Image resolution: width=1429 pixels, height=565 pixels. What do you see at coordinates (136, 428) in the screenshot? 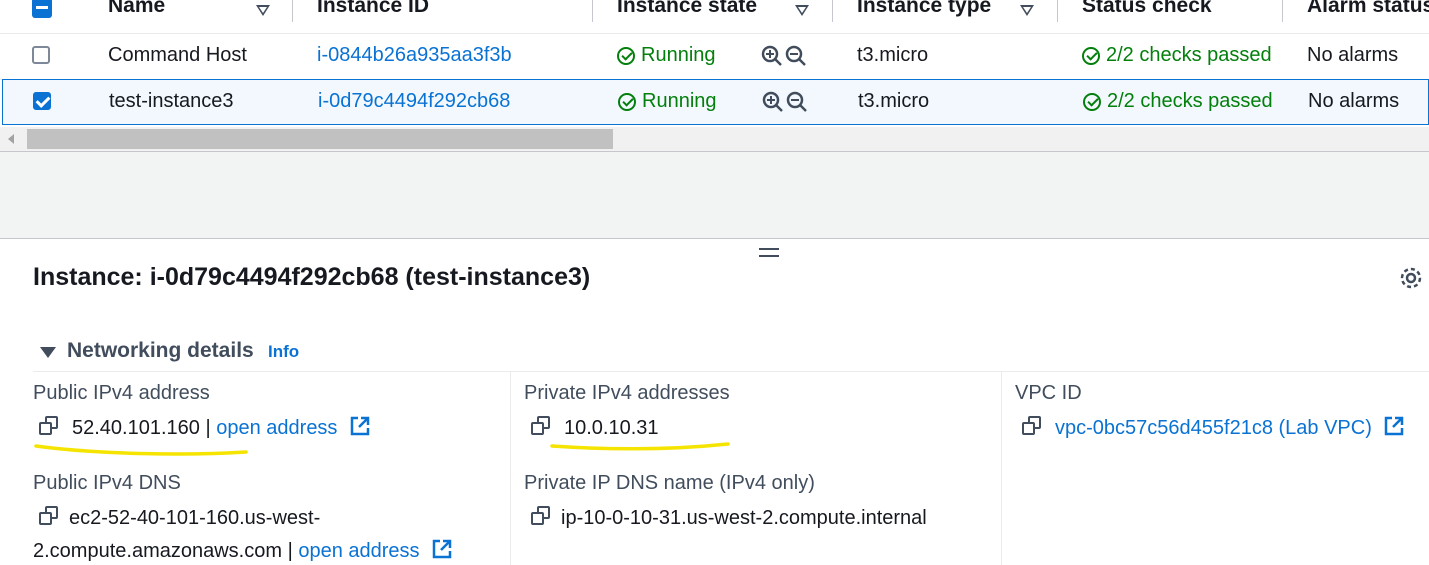
I see `public-ipv4-value: 52.40.101.160` at bounding box center [136, 428].